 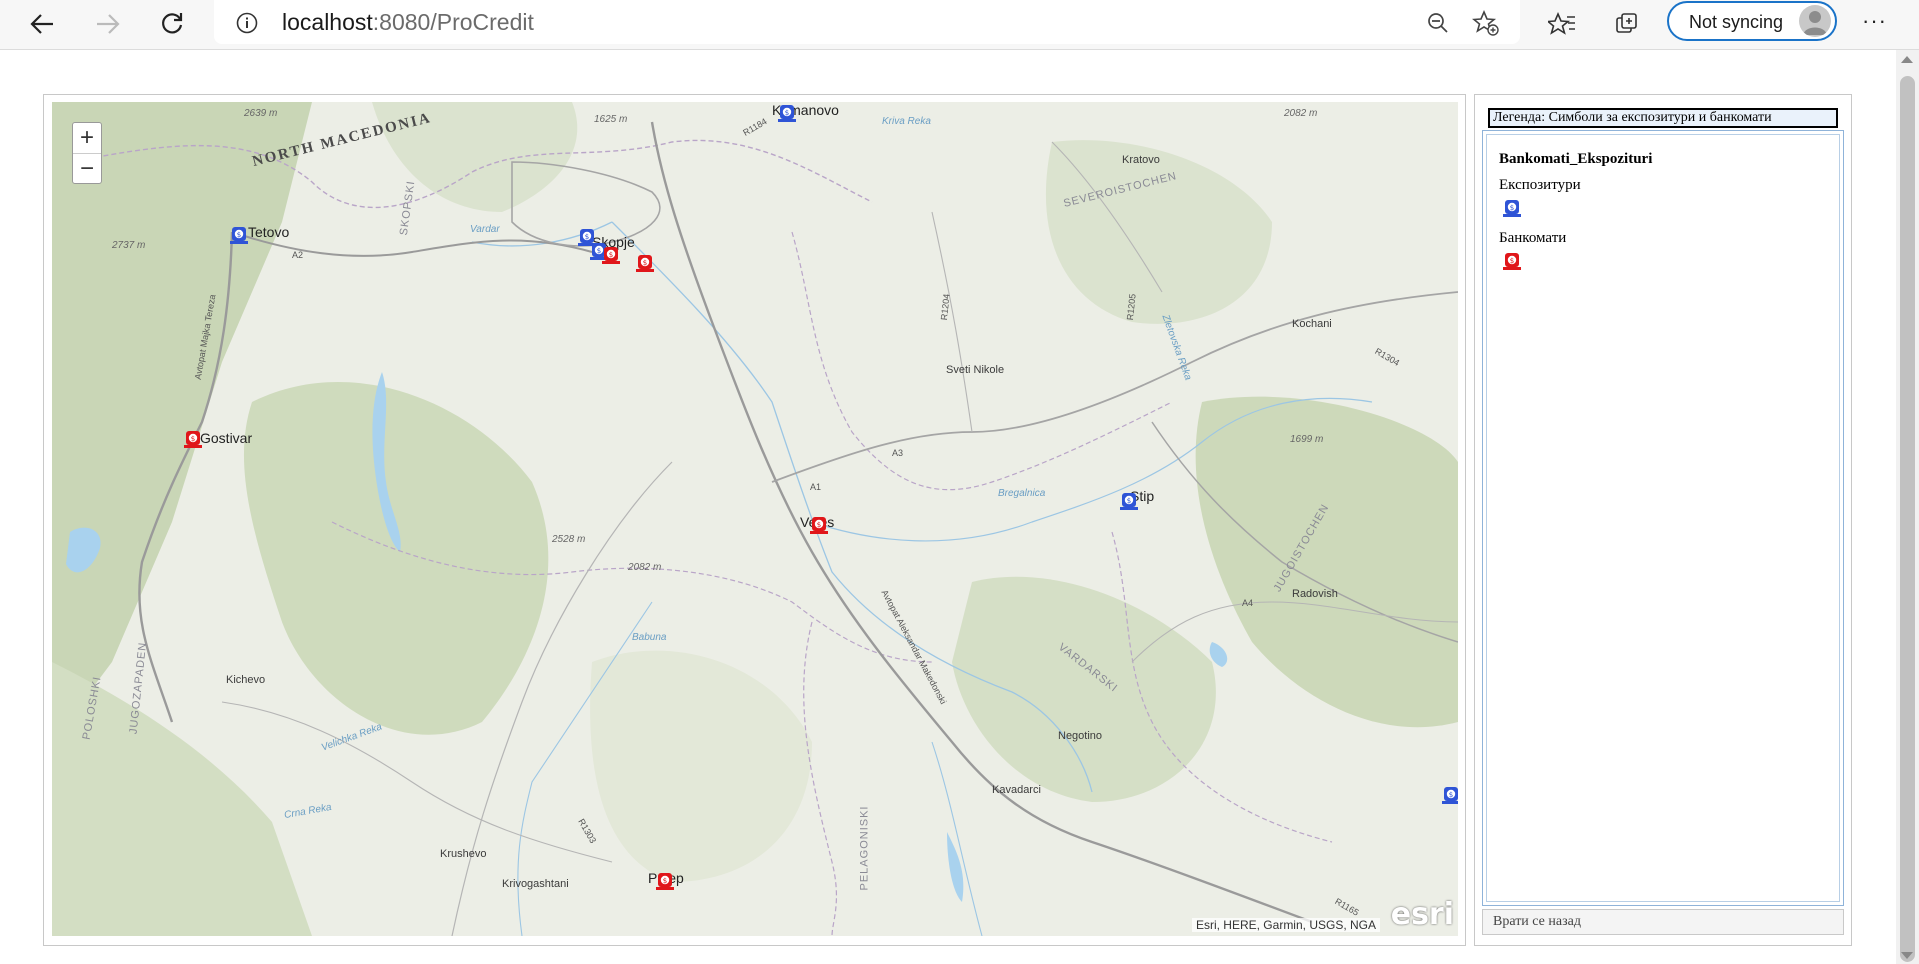 I want to click on more-menu-icon: ···, so click(x=1874, y=21).